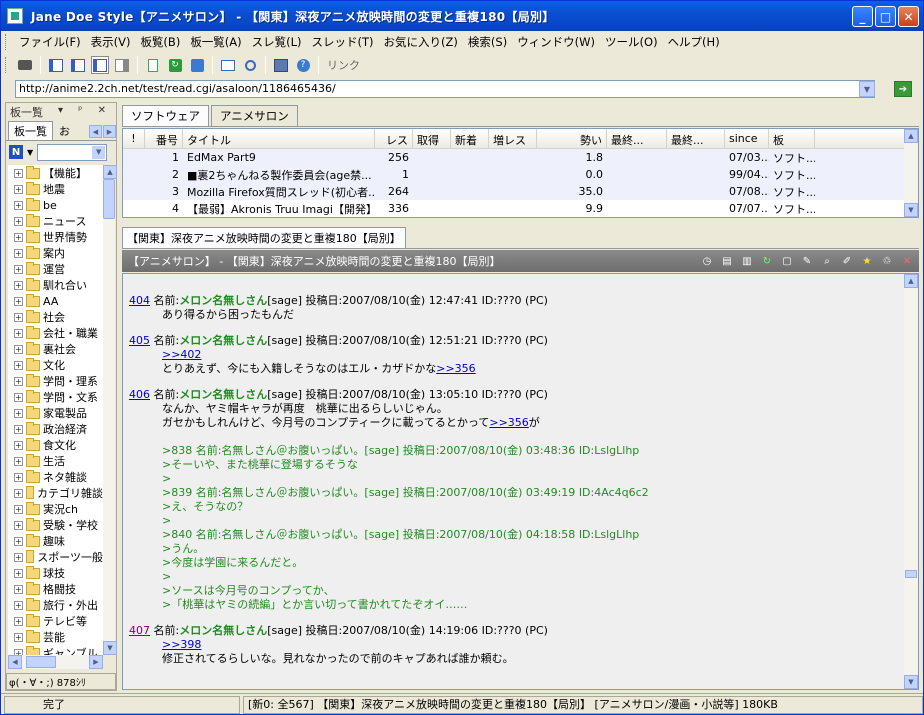 The width and height of the screenshot is (924, 715). Describe the element at coordinates (134, 138) in the screenshot. I see `column-header: !` at that location.